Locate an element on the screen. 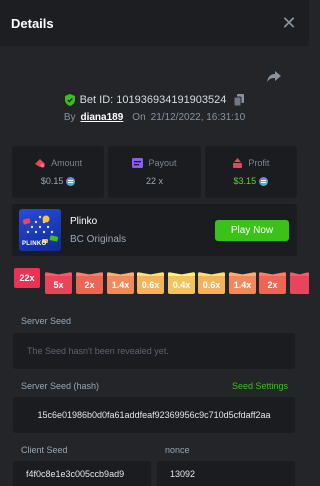 This screenshot has width=320, height=486. server-seed-label: Server Seed is located at coordinates (46, 321).